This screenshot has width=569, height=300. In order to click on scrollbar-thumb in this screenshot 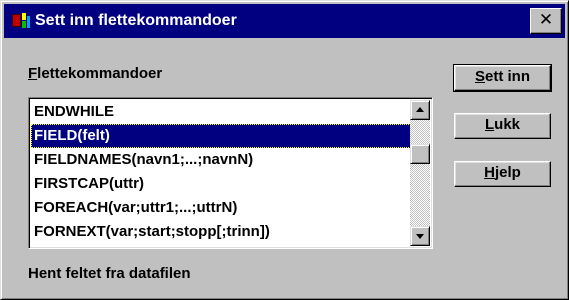, I will do `click(420, 154)`.